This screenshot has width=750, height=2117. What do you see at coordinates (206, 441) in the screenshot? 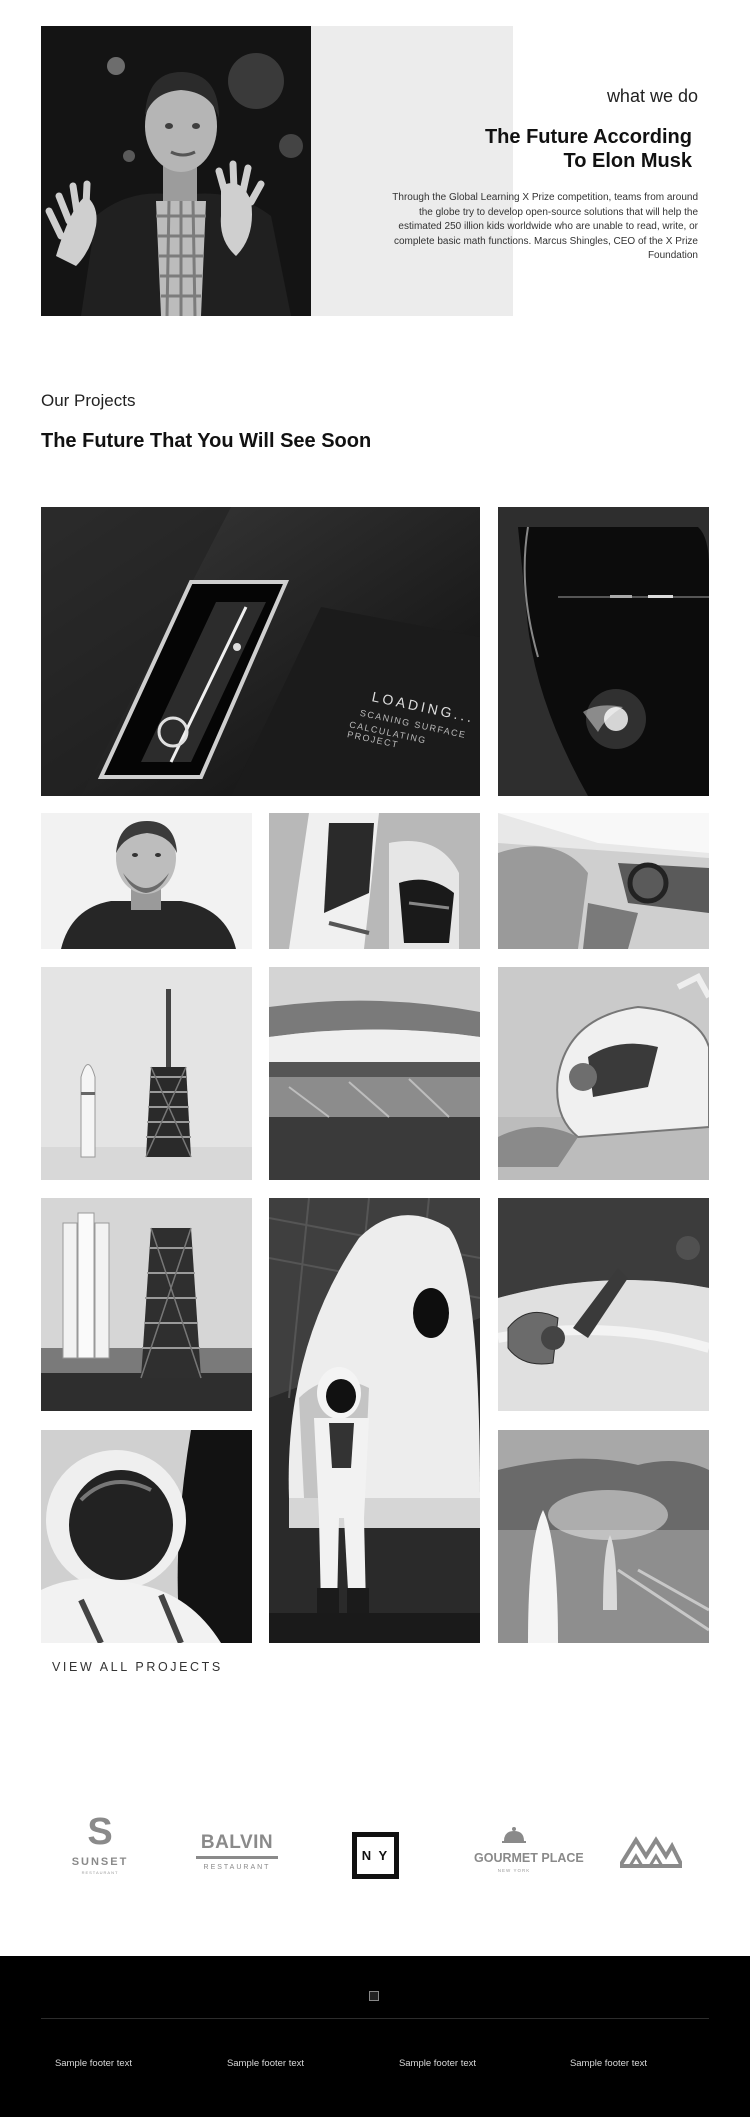
I see `projects-title: The Future That You Will See Soon` at bounding box center [206, 441].